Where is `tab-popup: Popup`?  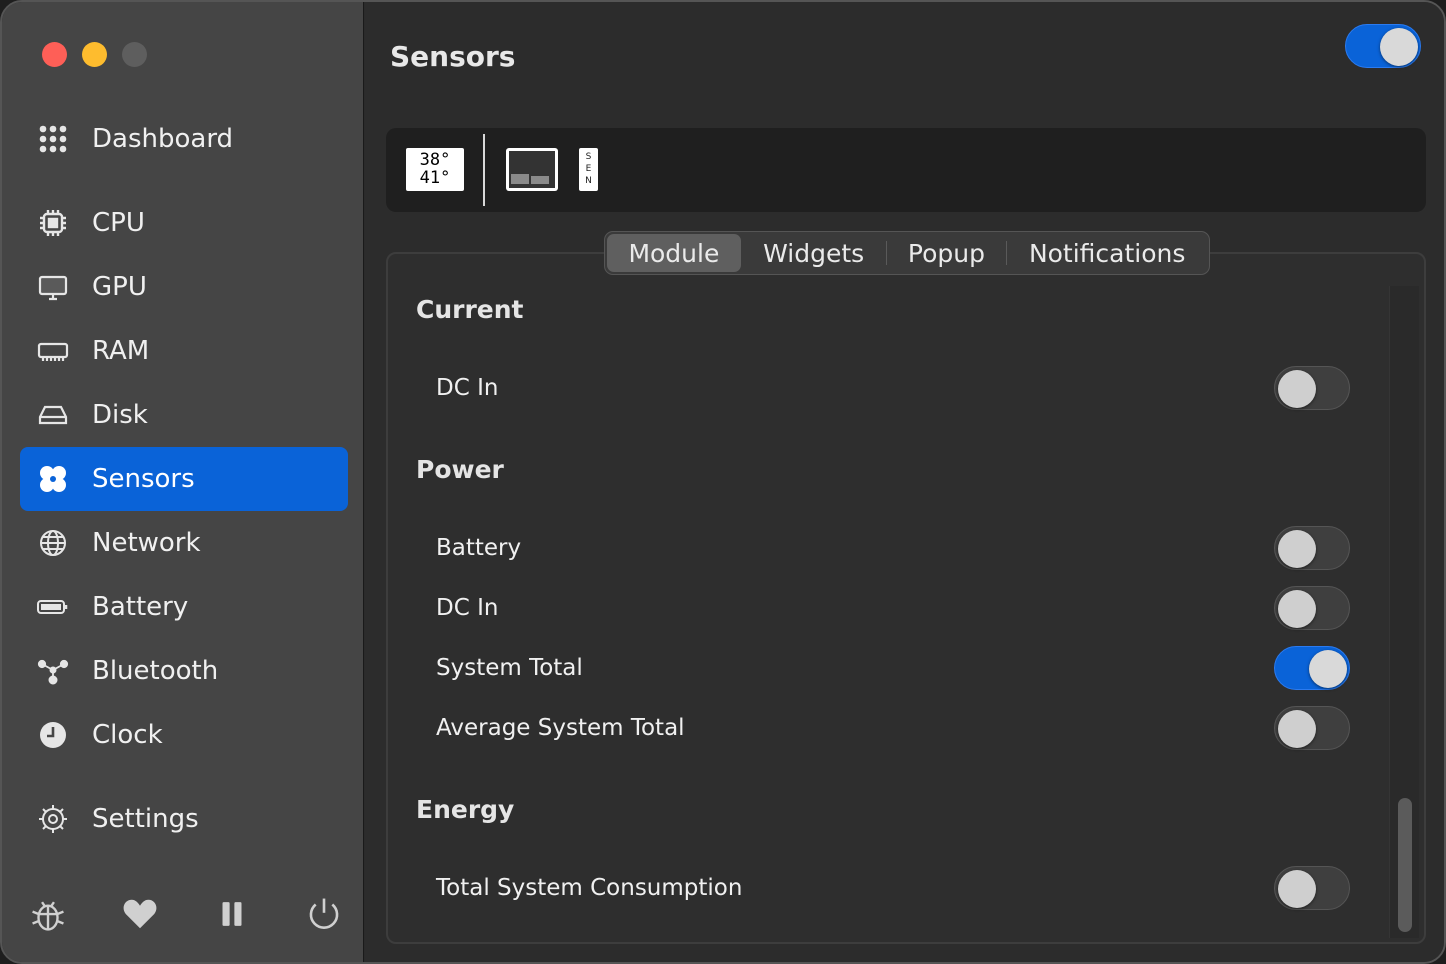 tab-popup: Popup is located at coordinates (947, 253).